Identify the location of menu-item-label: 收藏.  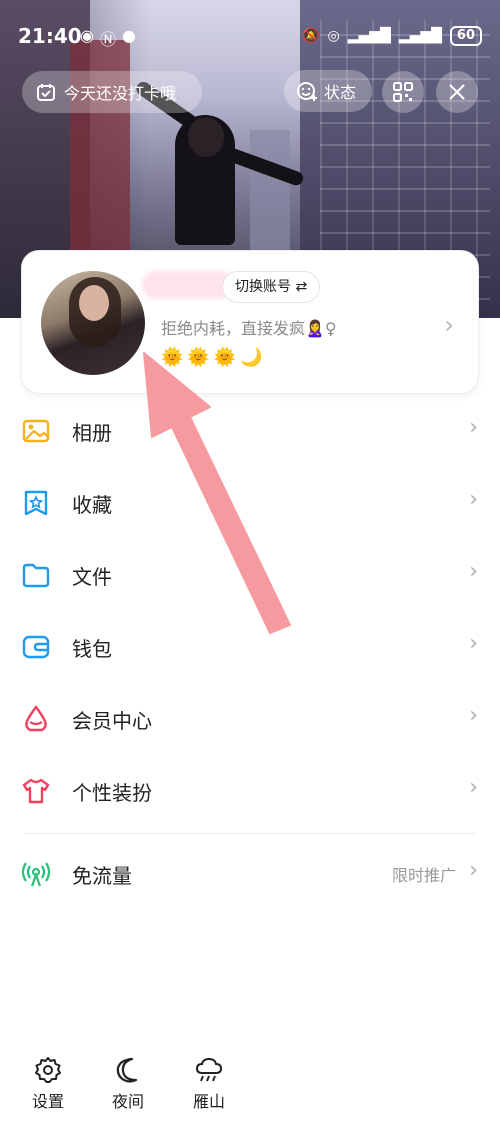
(92, 505).